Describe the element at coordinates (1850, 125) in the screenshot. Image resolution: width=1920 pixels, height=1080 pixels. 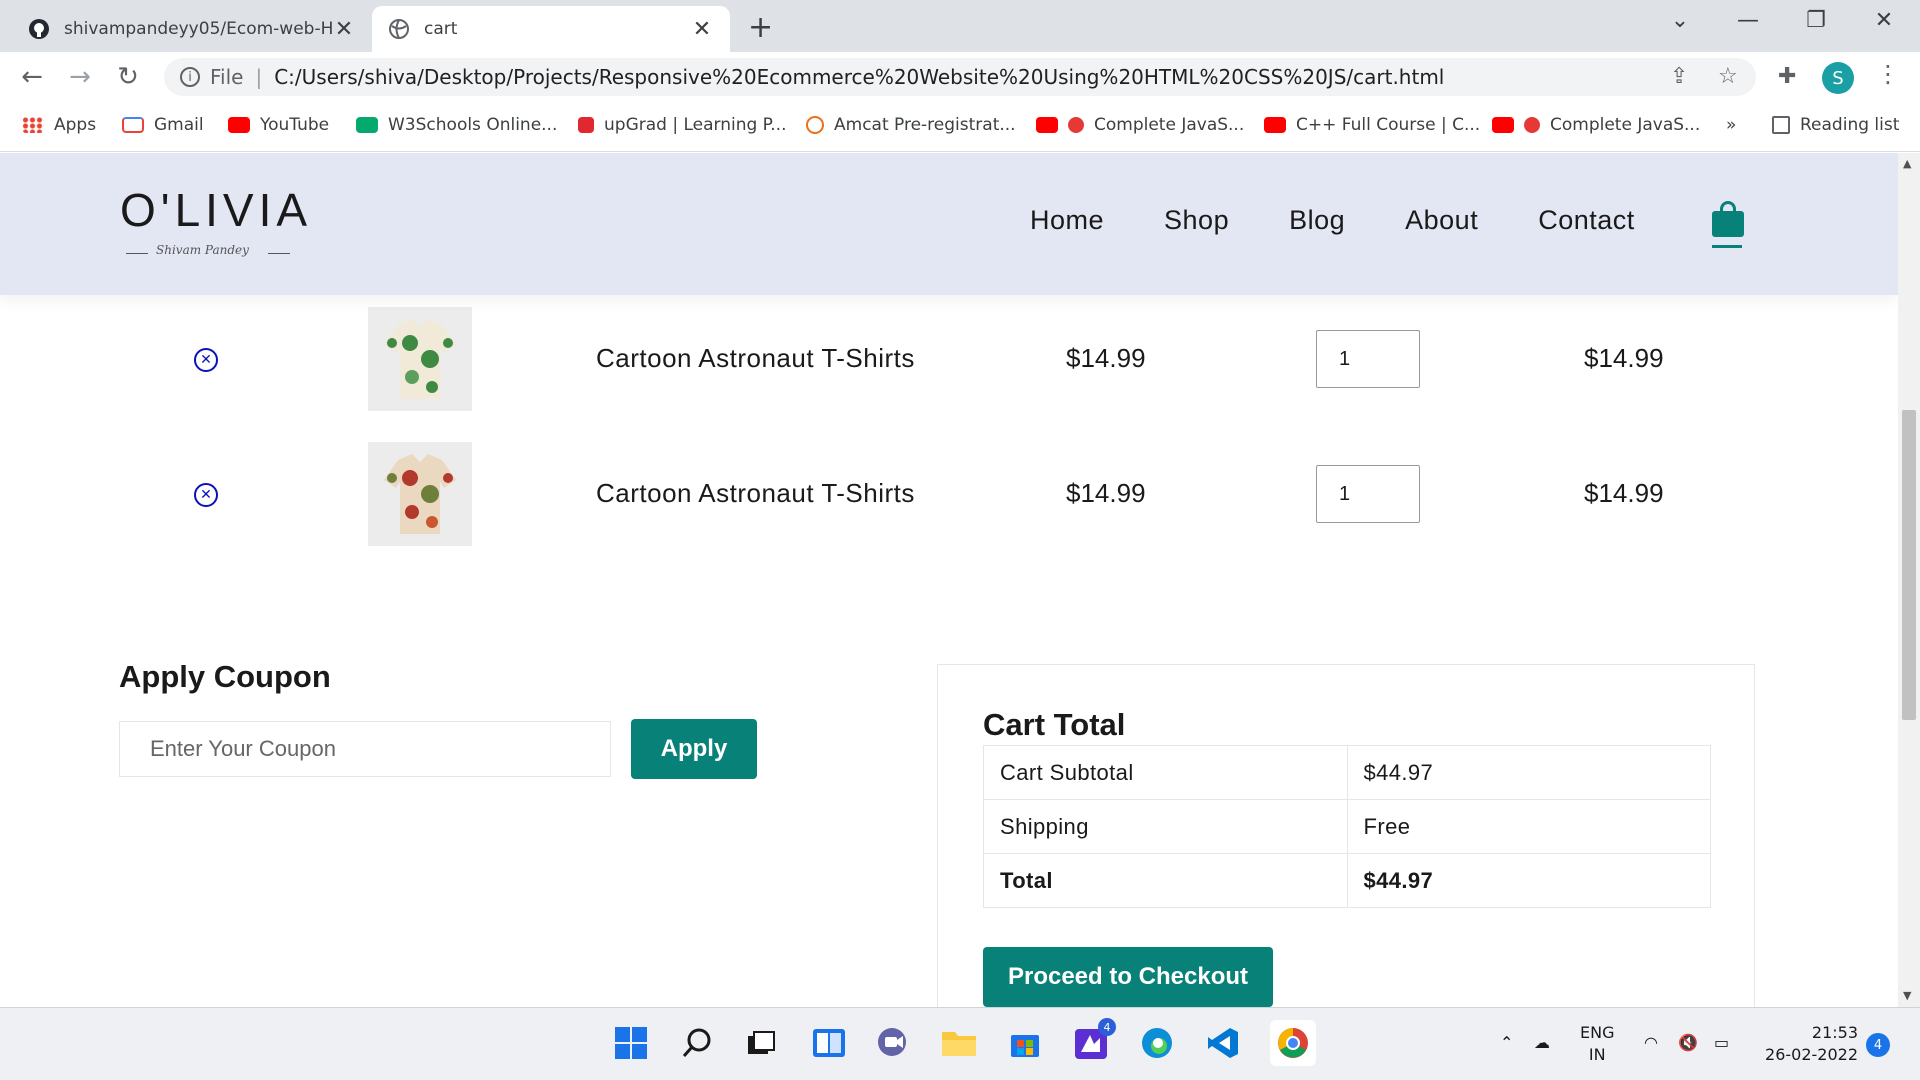
I see `reading-list-label: Reading list` at that location.